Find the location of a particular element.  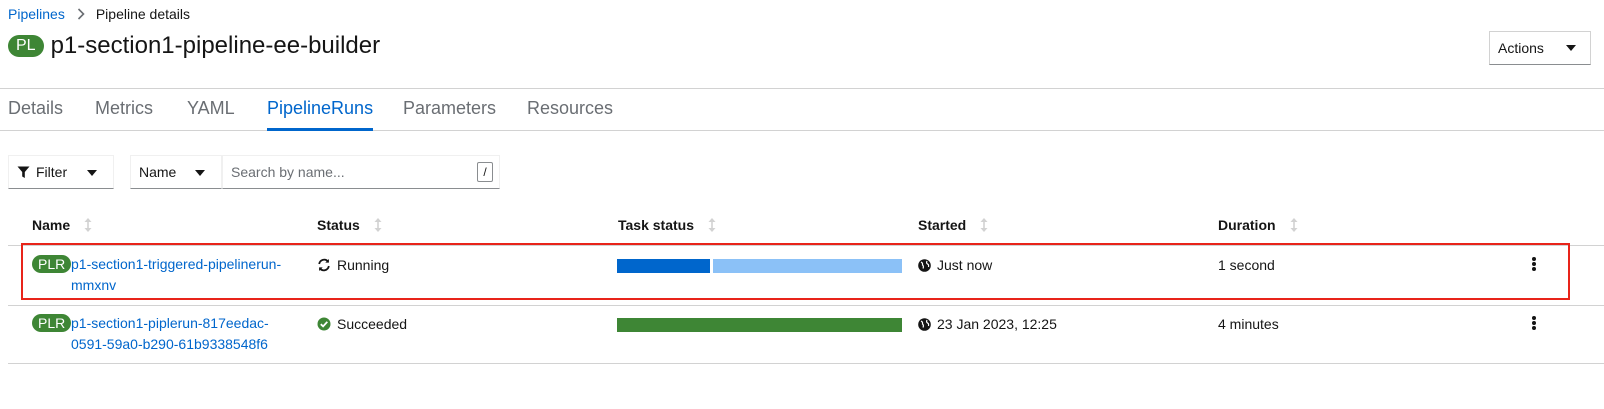

name-attribute-select: Name is located at coordinates (176, 172).